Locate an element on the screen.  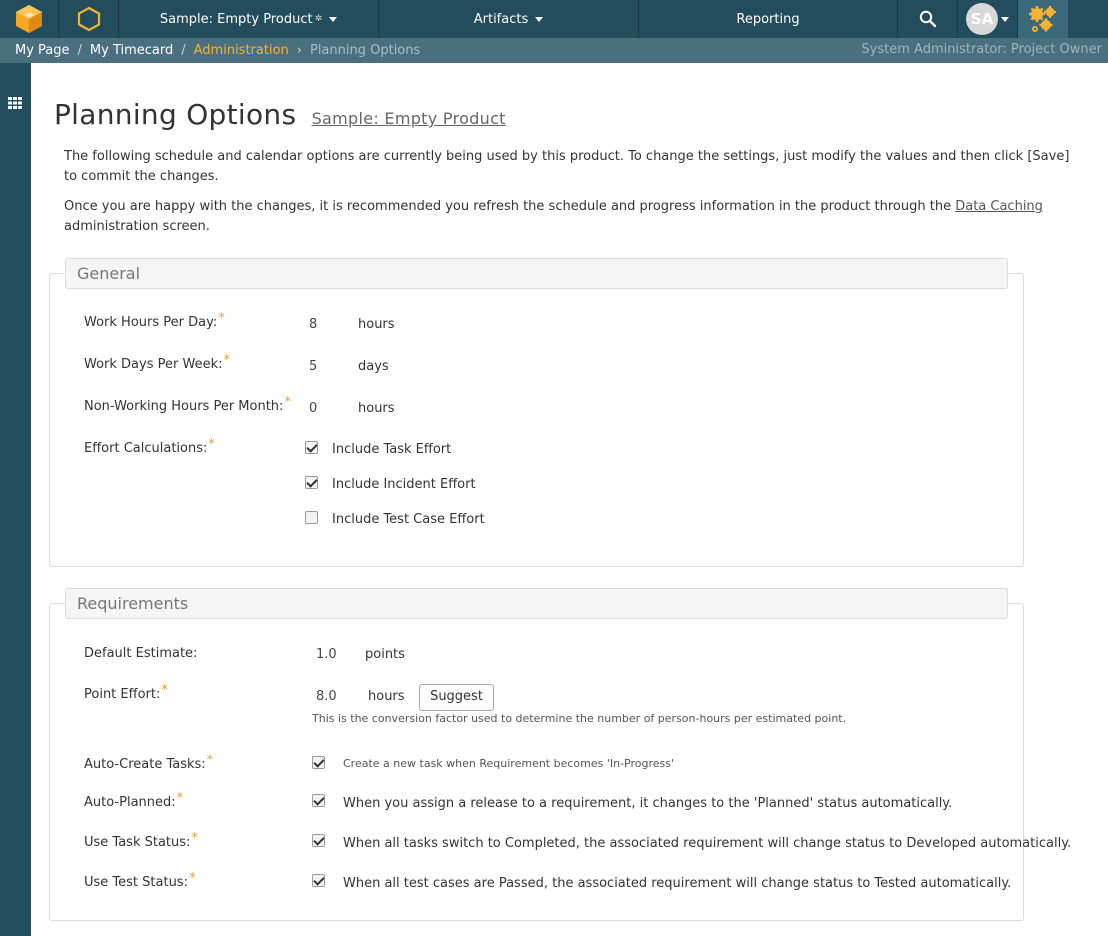
auto-planned-label: Auto-Planned:* is located at coordinates (133, 800).